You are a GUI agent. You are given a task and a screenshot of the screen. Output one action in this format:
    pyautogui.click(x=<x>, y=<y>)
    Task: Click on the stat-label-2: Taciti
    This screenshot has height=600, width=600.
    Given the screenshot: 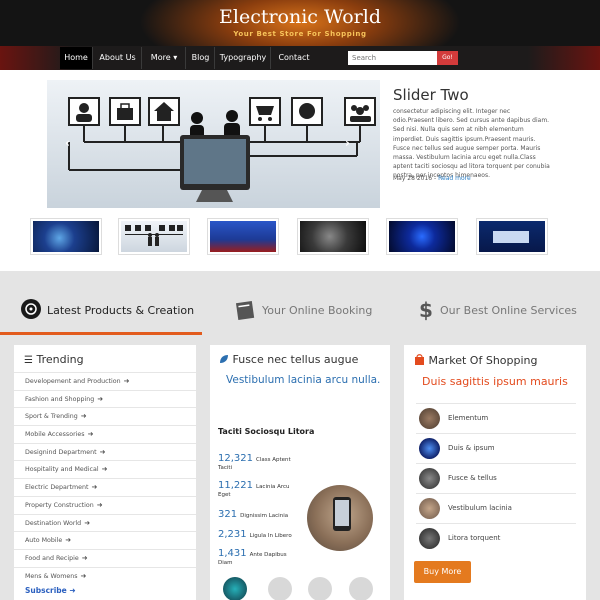 What is the action you would take?
    pyautogui.click(x=225, y=468)
    